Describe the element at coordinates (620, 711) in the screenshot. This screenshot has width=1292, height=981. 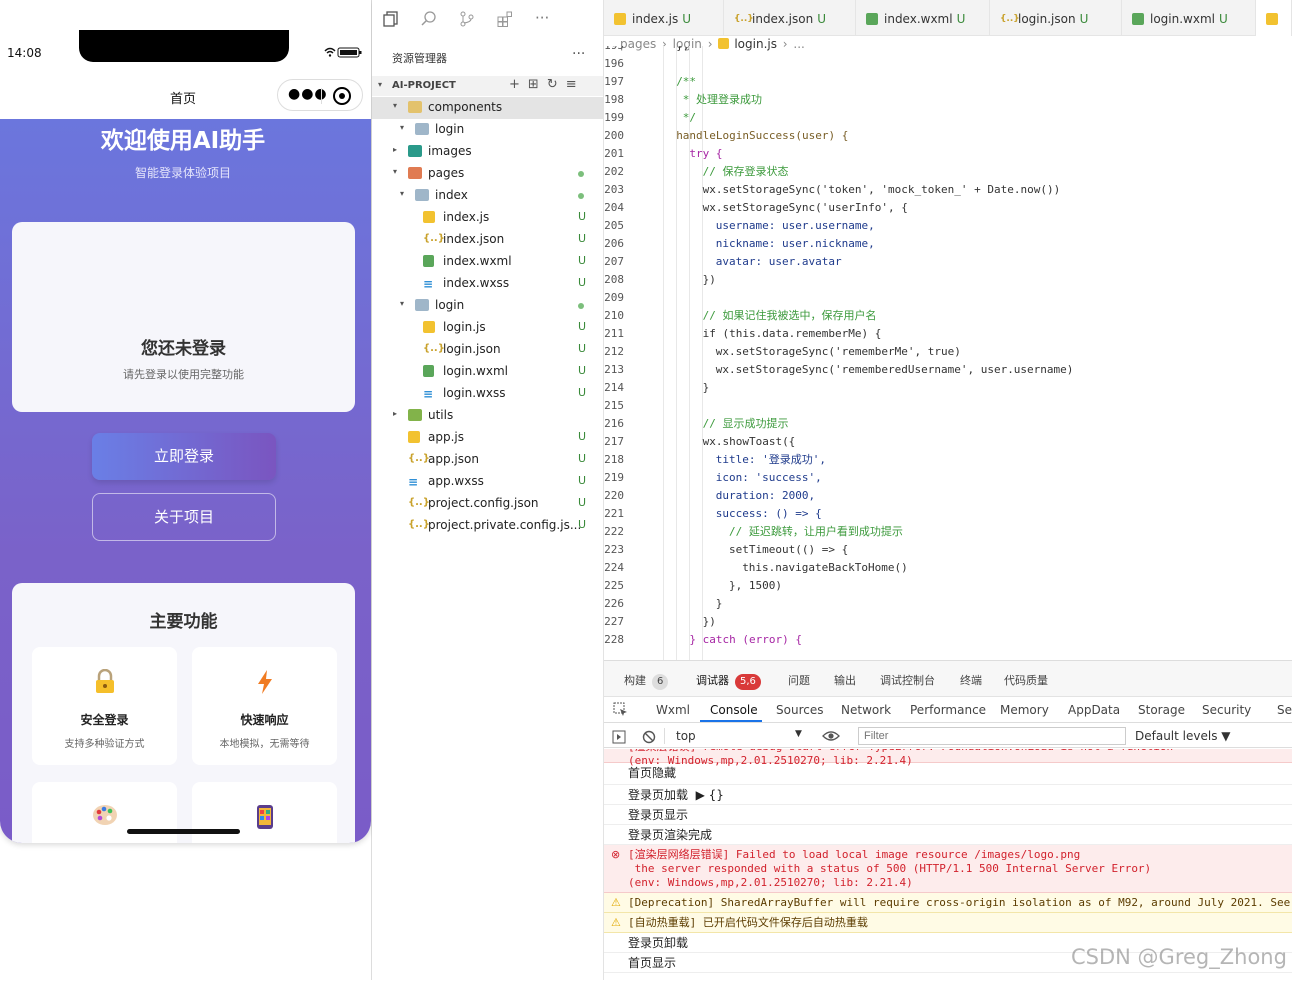
I see `inspect-element-icon` at that location.